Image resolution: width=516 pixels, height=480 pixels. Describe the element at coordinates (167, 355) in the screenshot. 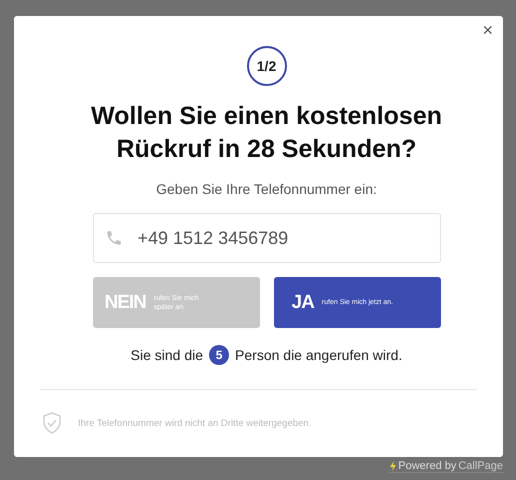

I see `queue-text: Sie sind die` at that location.